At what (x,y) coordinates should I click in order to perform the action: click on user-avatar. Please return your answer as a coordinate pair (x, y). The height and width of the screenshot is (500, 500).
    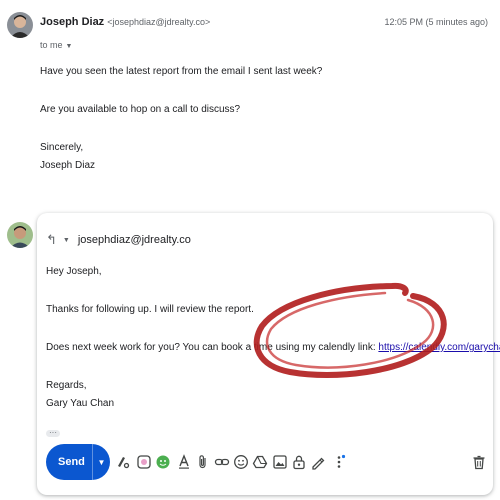
    Looking at the image, I should click on (20, 235).